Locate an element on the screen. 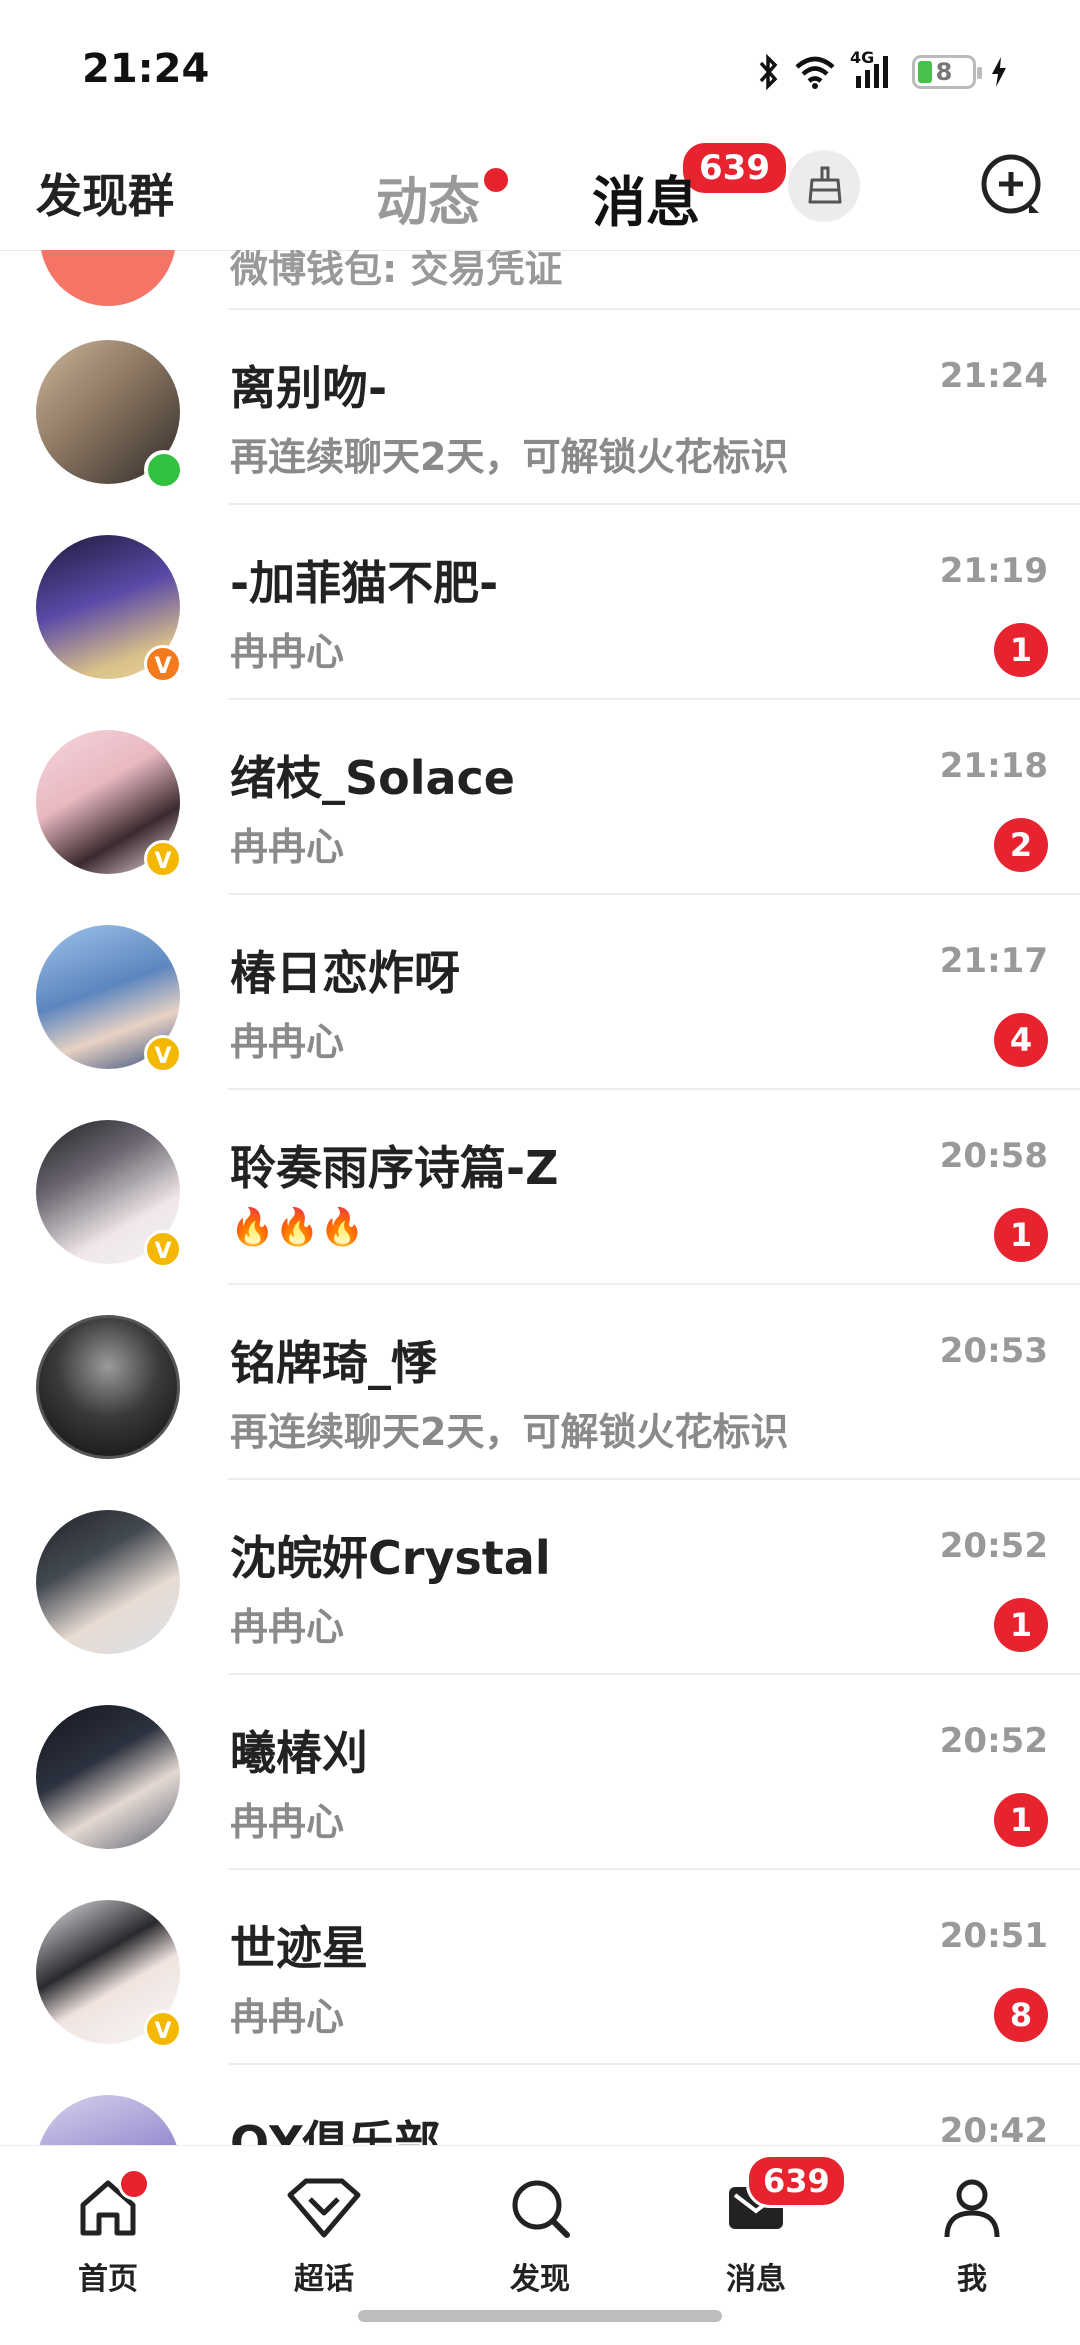 Image resolution: width=1080 pixels, height=2345 pixels. diamond-icon is located at coordinates (324, 2208).